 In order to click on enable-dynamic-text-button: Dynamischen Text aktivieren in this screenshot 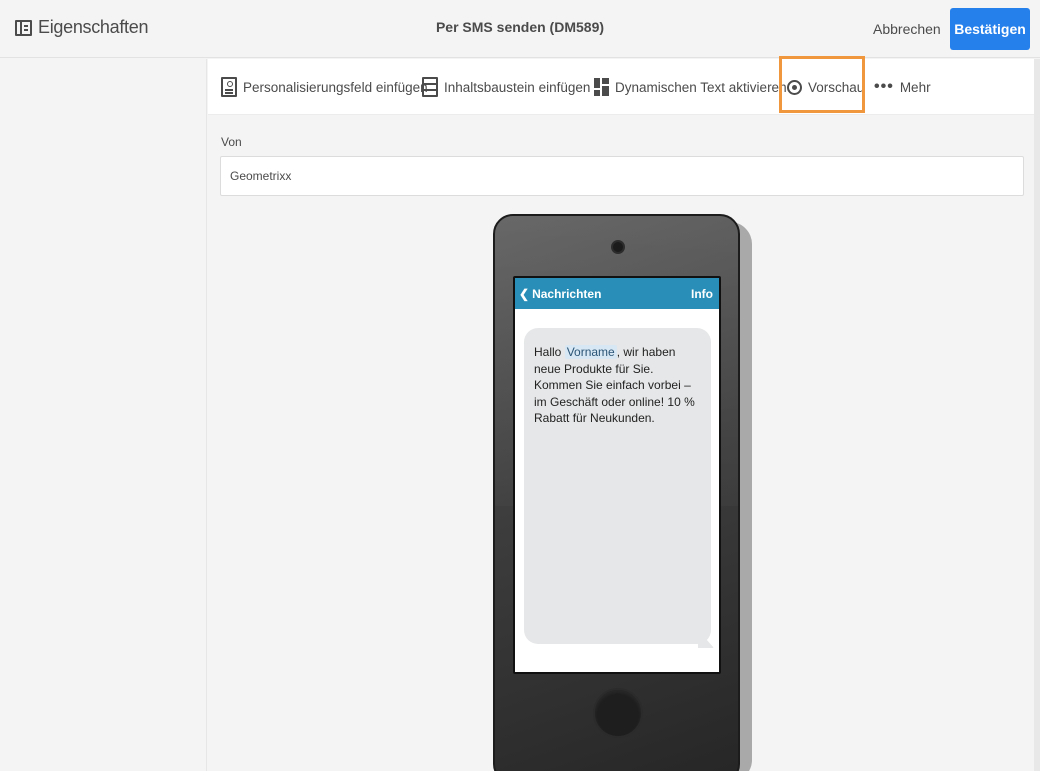, I will do `click(690, 87)`.